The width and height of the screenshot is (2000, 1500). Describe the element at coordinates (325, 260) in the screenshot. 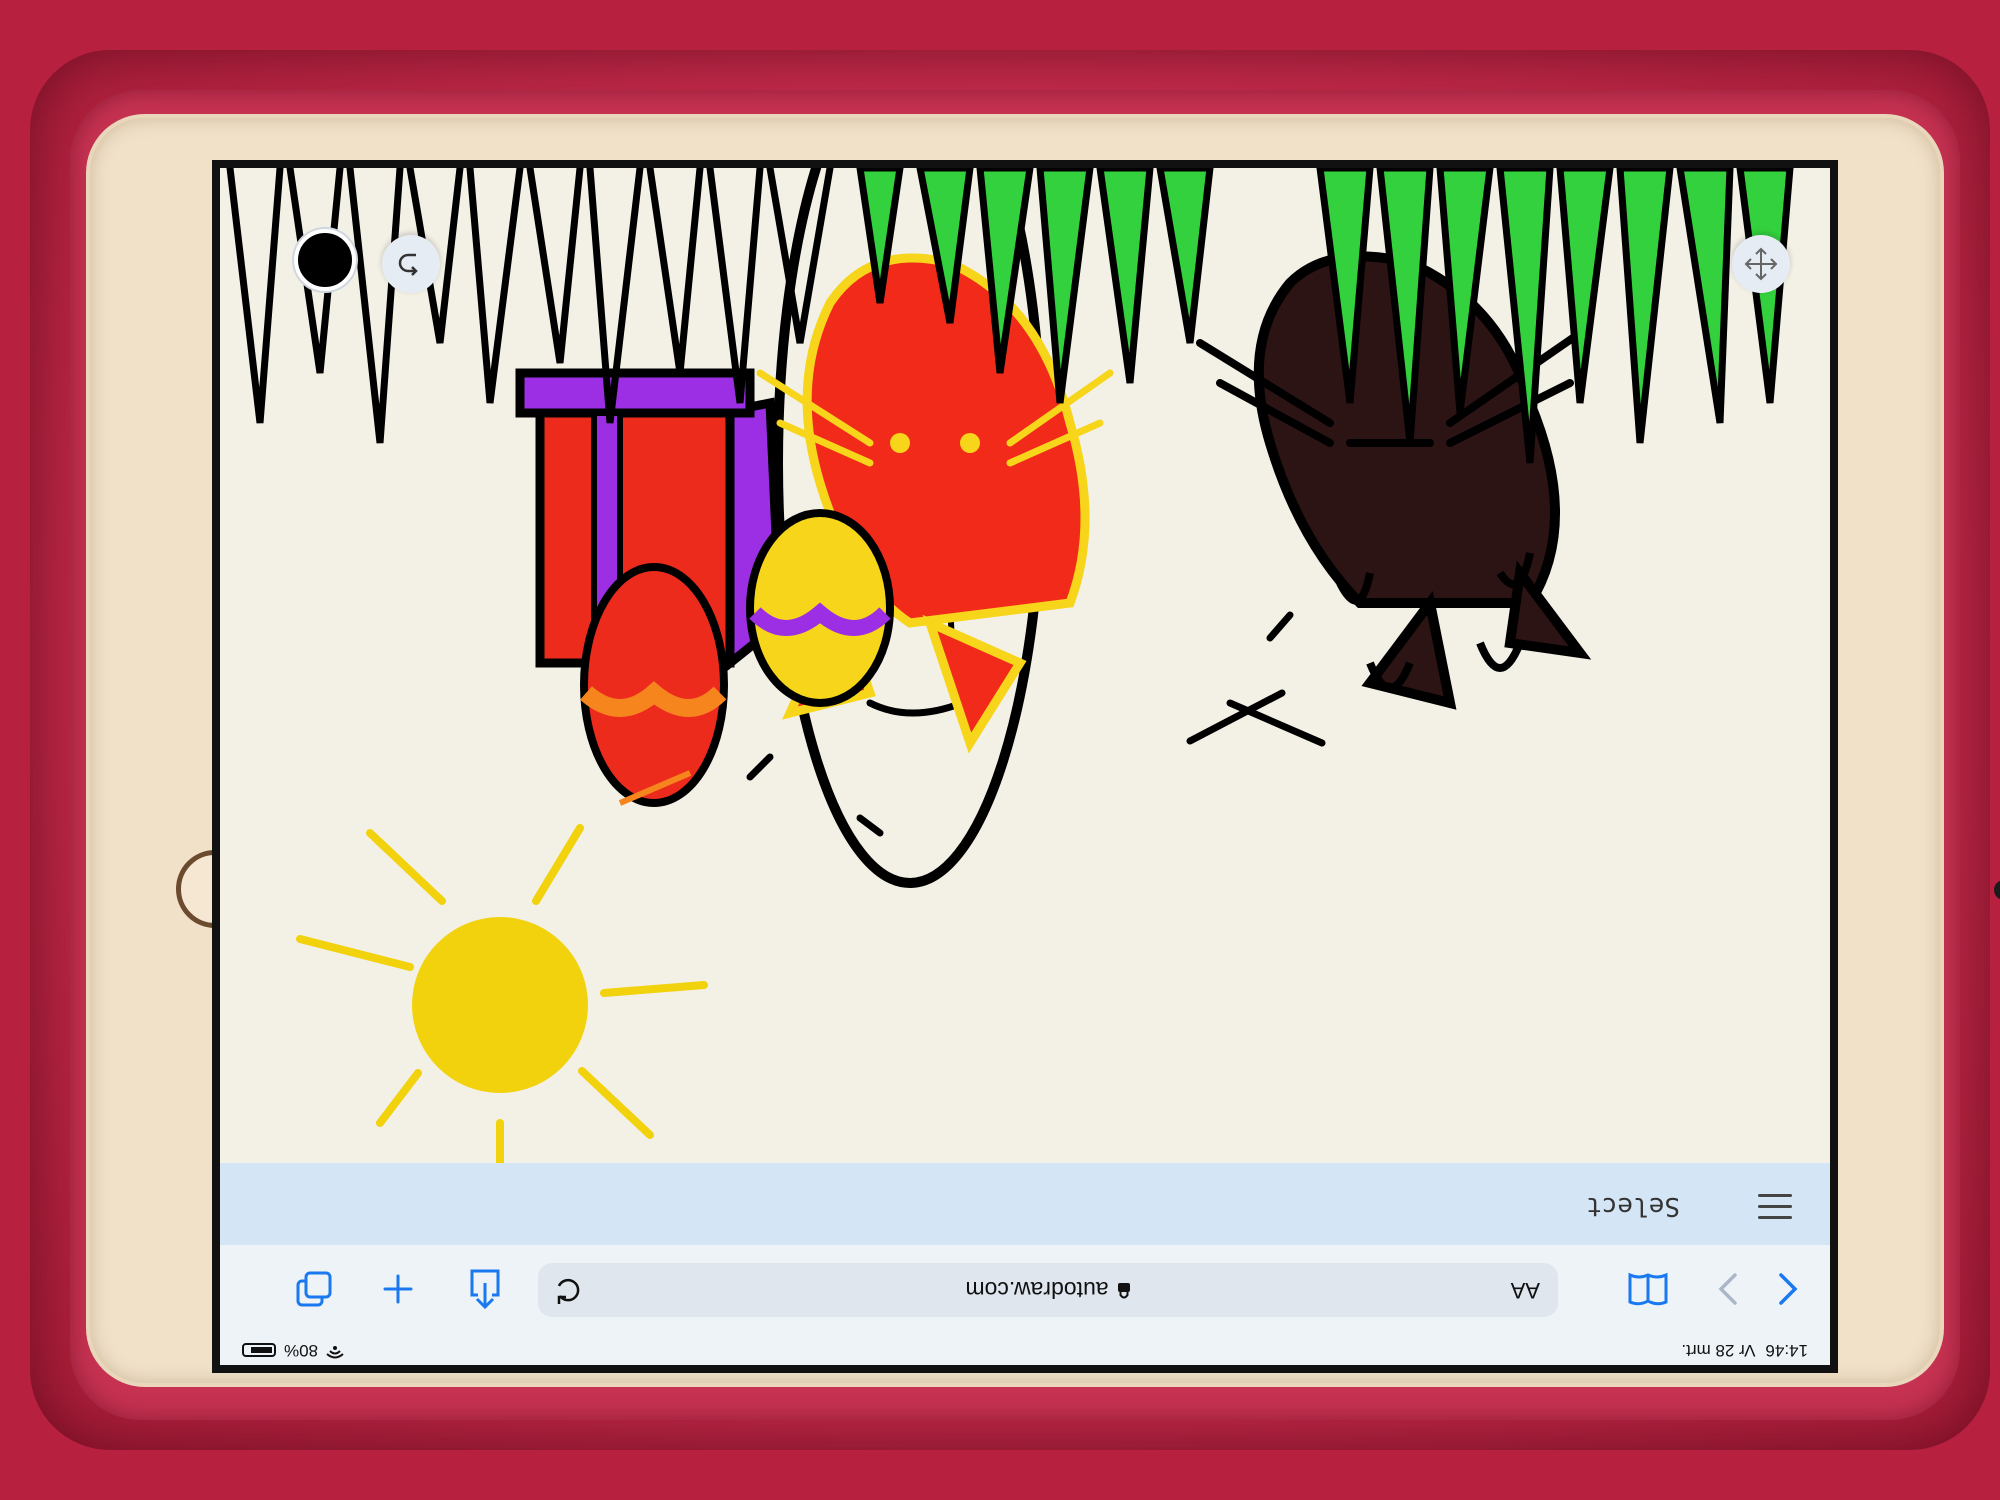

I see `color-picker-button` at that location.